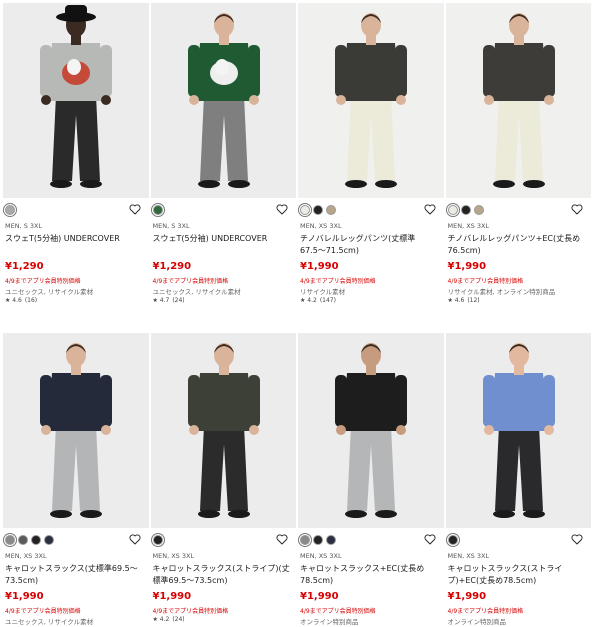  What do you see at coordinates (323, 292) in the screenshot?
I see `product-tags: リサイクル素材` at bounding box center [323, 292].